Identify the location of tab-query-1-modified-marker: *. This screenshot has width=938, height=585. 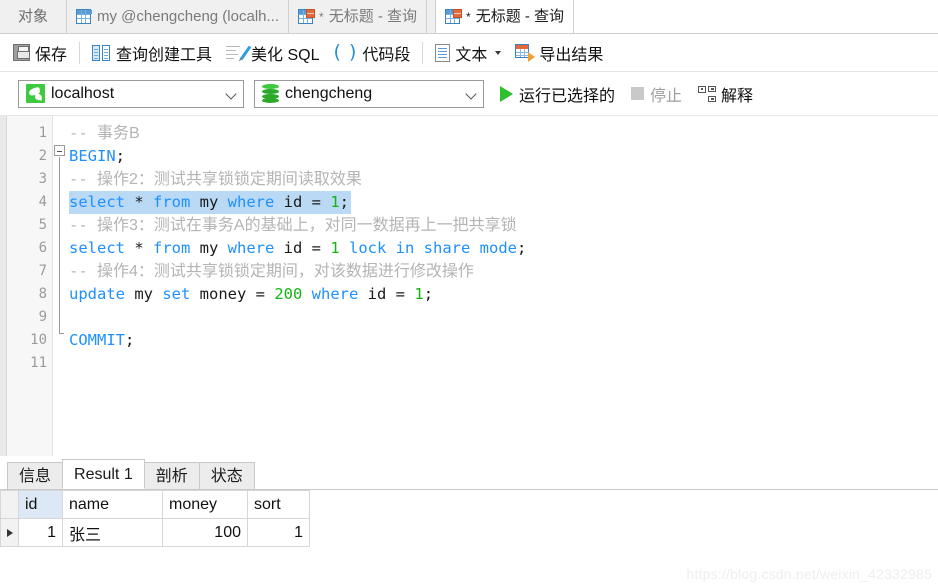
(321, 16).